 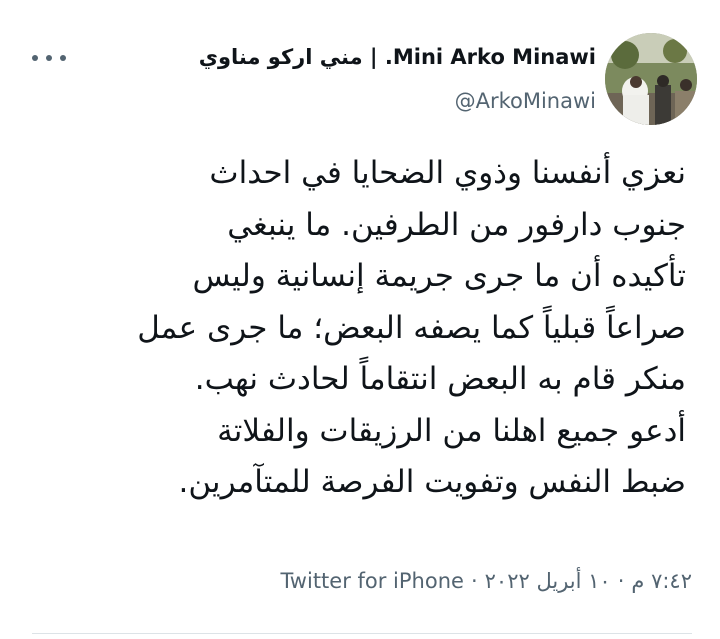 I want to click on divider, so click(x=362, y=633).